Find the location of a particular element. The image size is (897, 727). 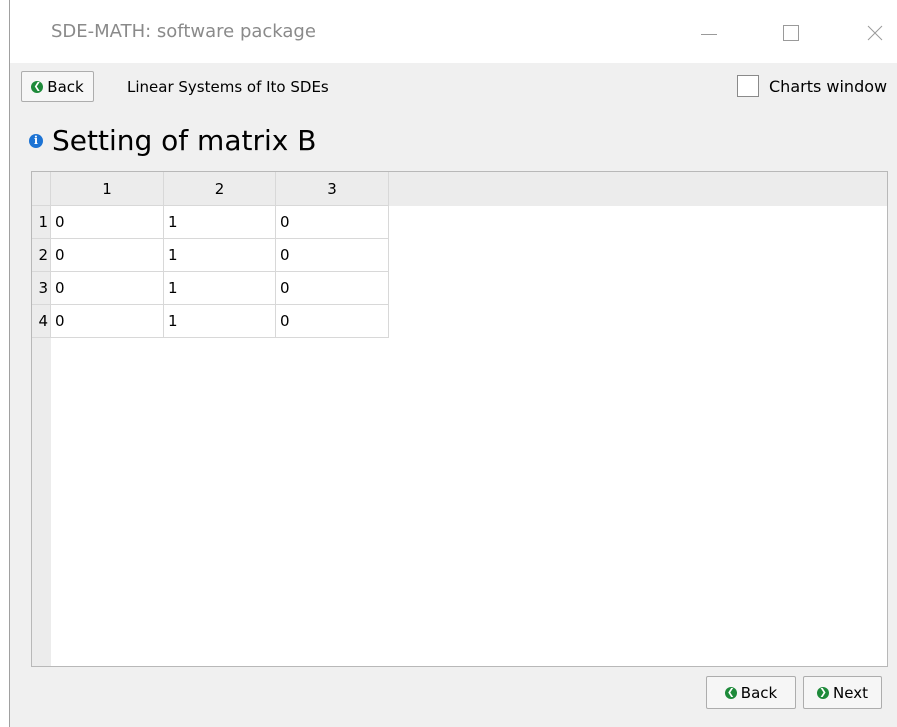

column-header: 3 is located at coordinates (332, 189).